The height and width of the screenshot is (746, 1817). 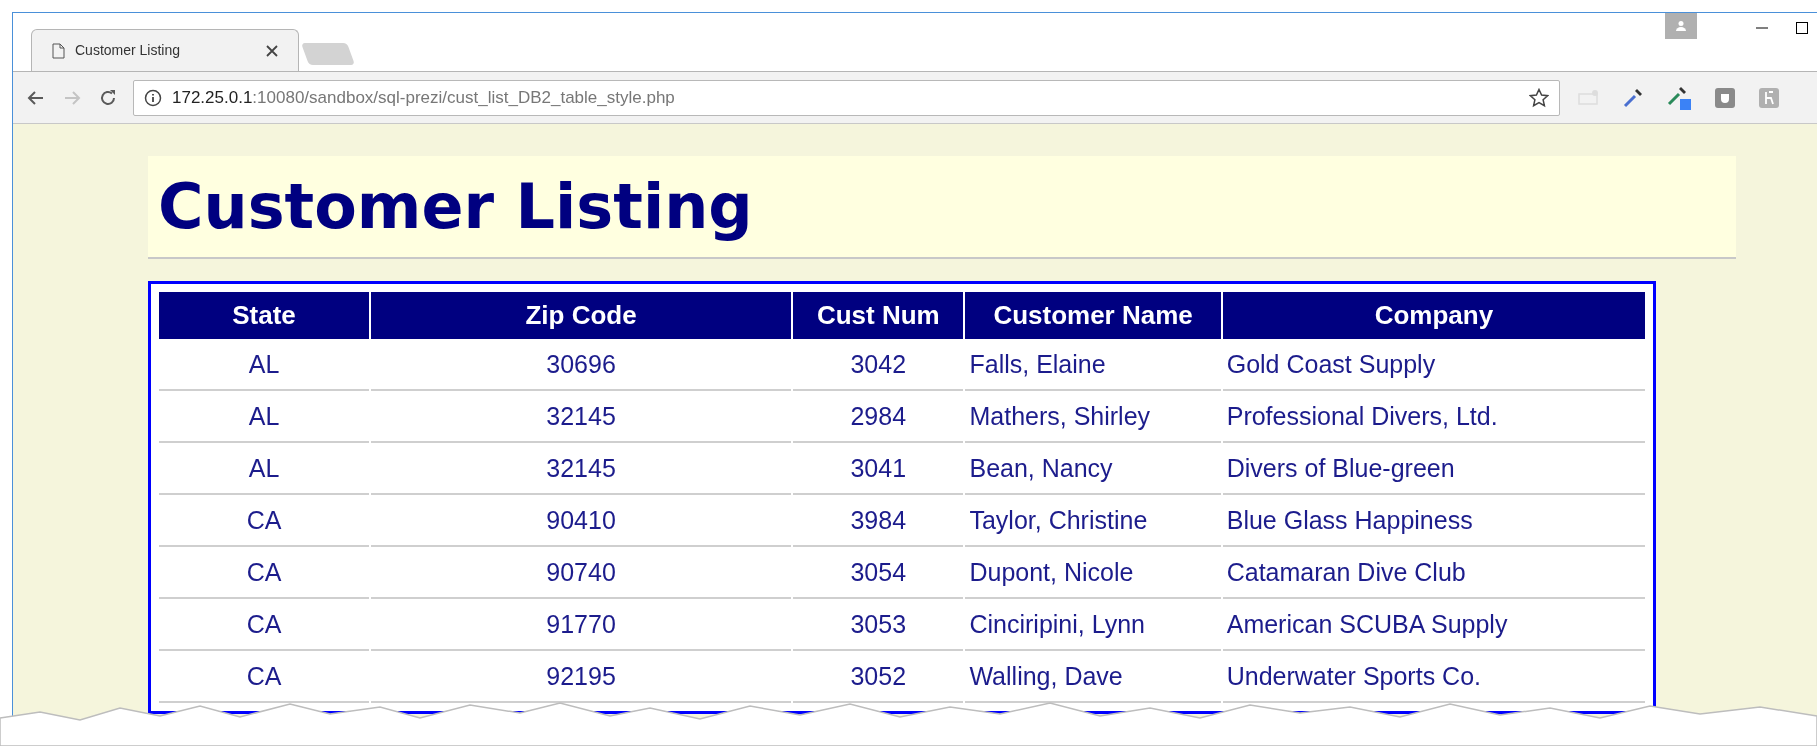 I want to click on table-cell: 3042, so click(x=878, y=366).